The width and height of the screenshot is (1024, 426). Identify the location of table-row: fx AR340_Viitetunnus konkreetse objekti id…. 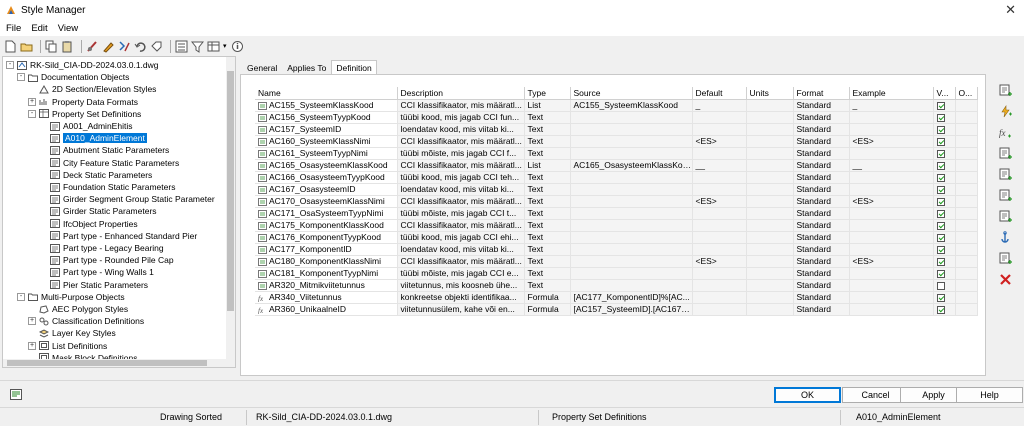
(616, 297).